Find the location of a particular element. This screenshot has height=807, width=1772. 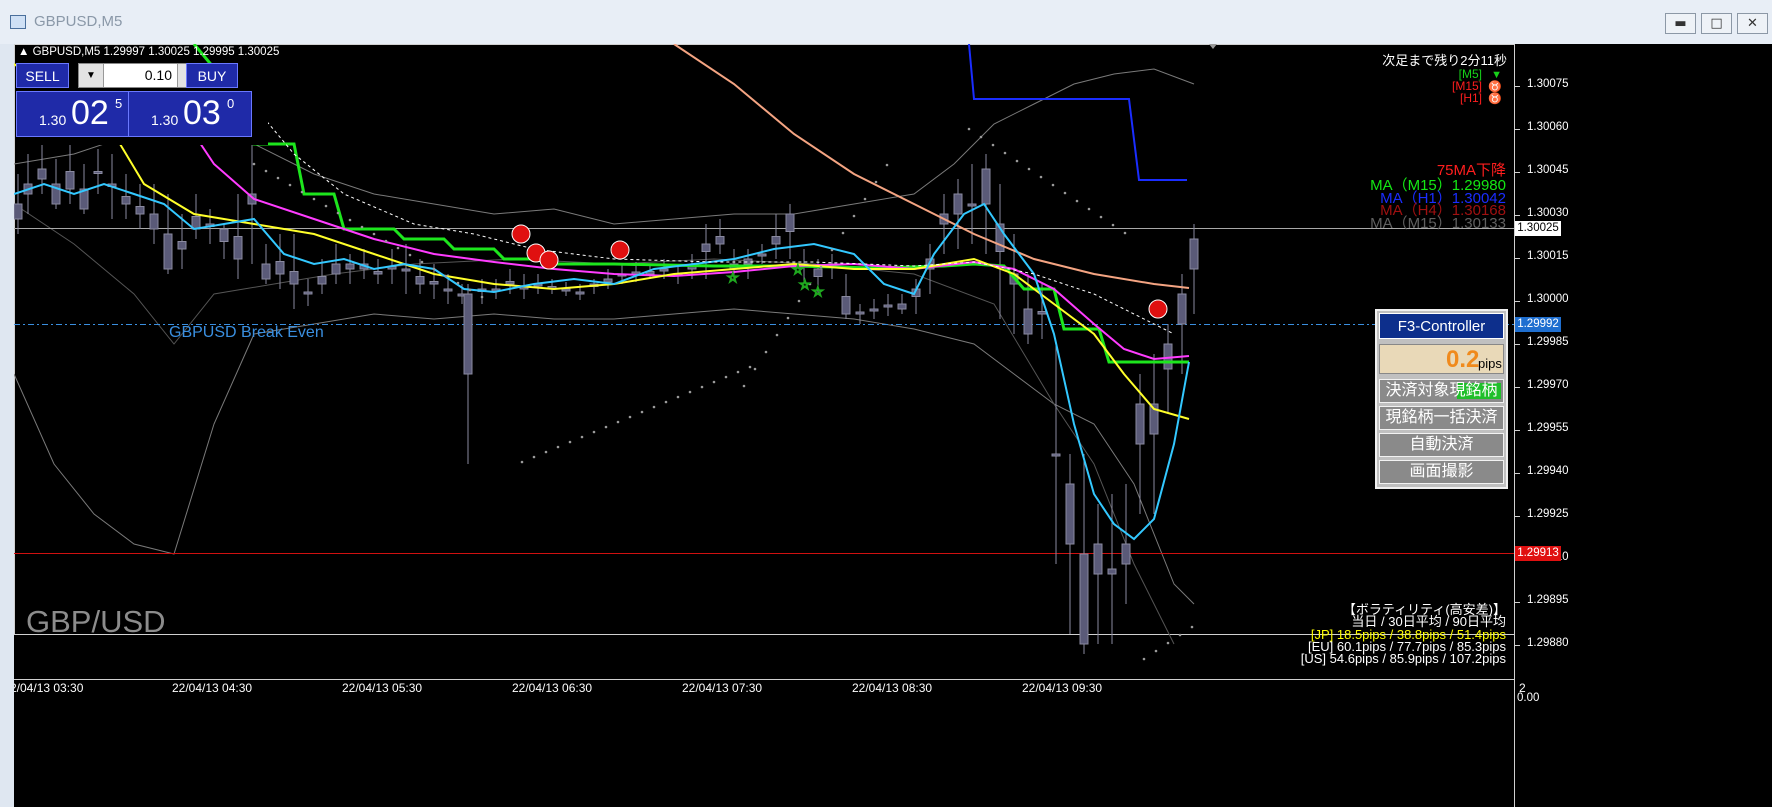

red-level-price-tag: 1.29913 is located at coordinates (1538, 553).